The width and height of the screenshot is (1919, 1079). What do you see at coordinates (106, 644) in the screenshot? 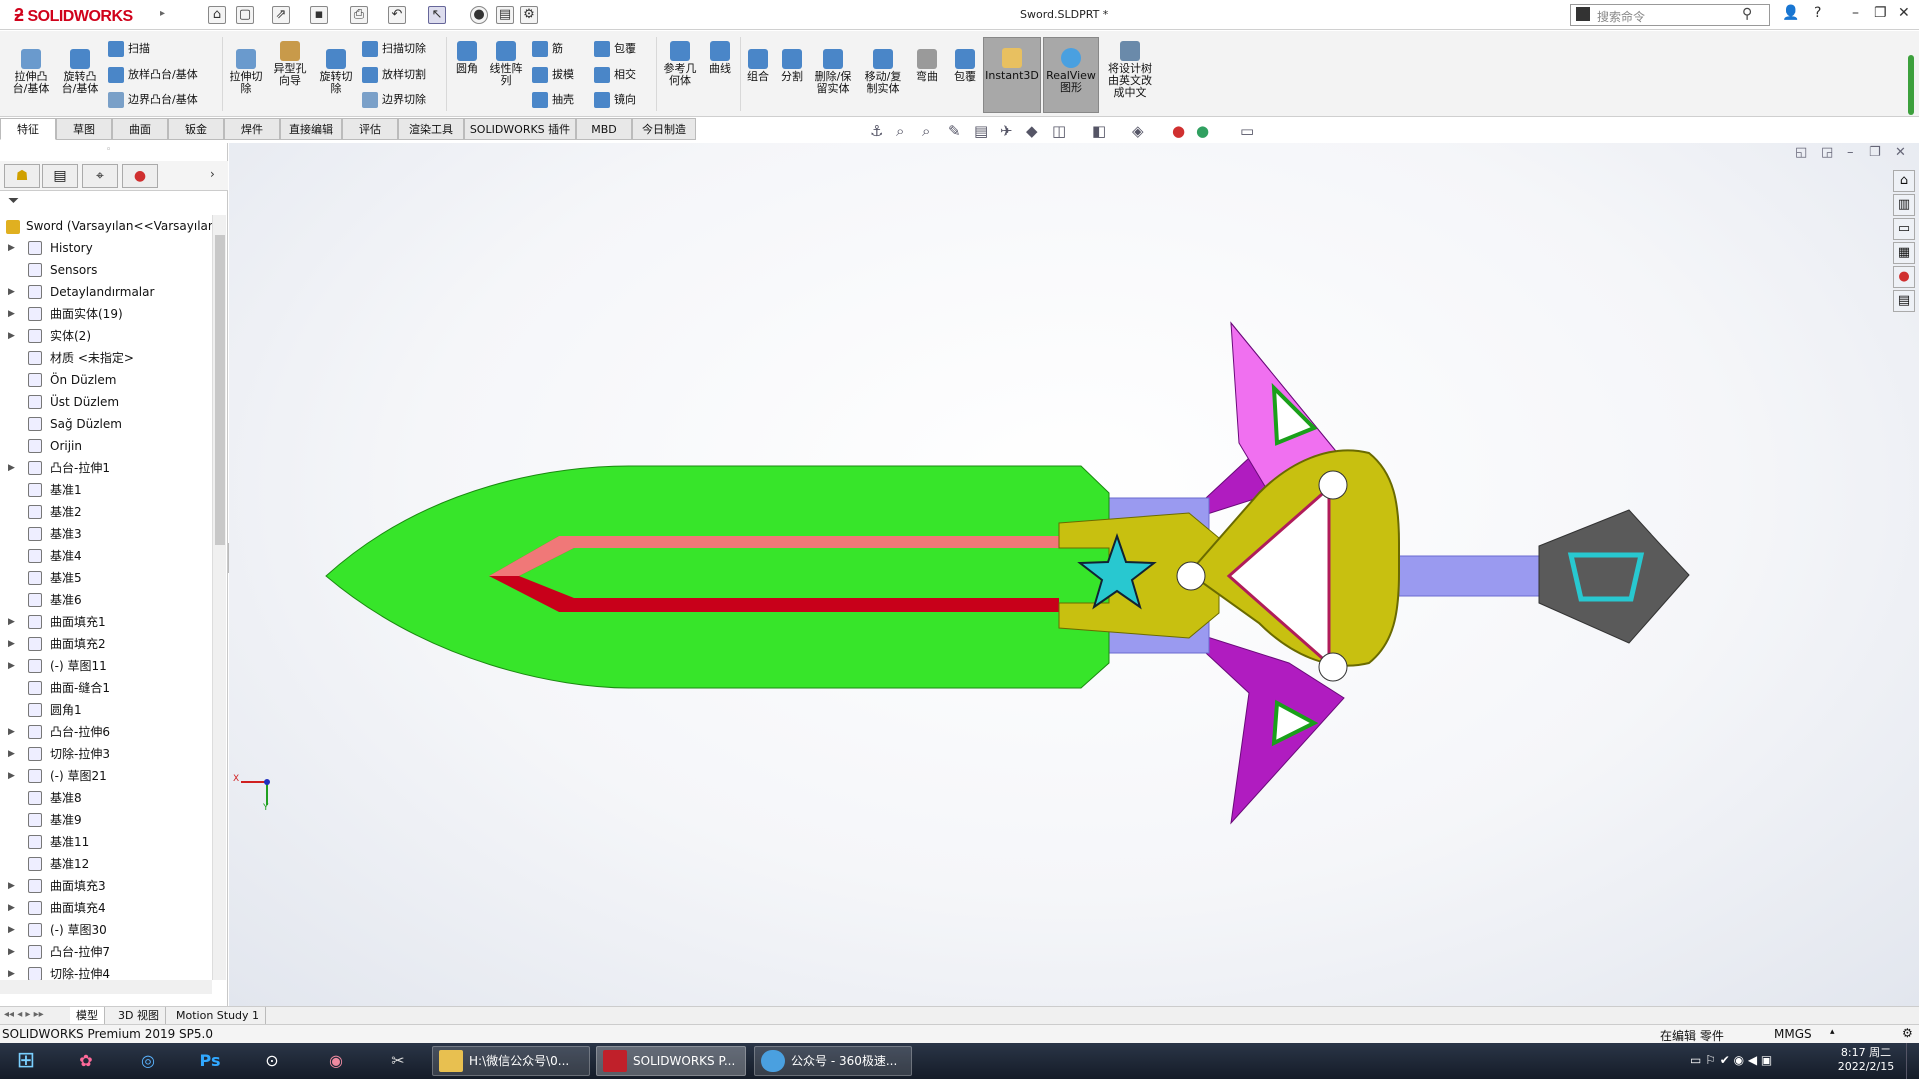
I see `tree-node: ▶ 曲面填充2` at bounding box center [106, 644].